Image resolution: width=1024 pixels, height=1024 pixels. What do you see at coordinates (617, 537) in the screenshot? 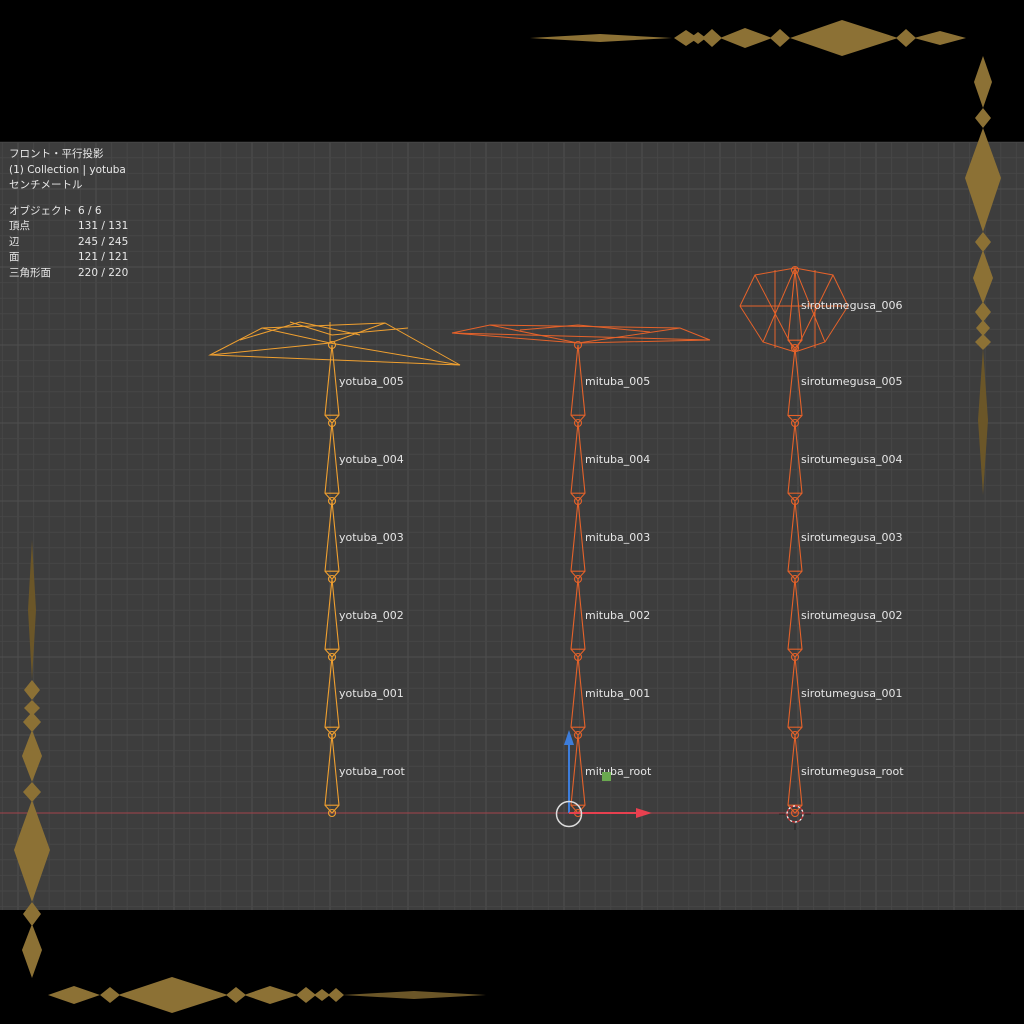
I see `bone-label: mituba_003` at bounding box center [617, 537].